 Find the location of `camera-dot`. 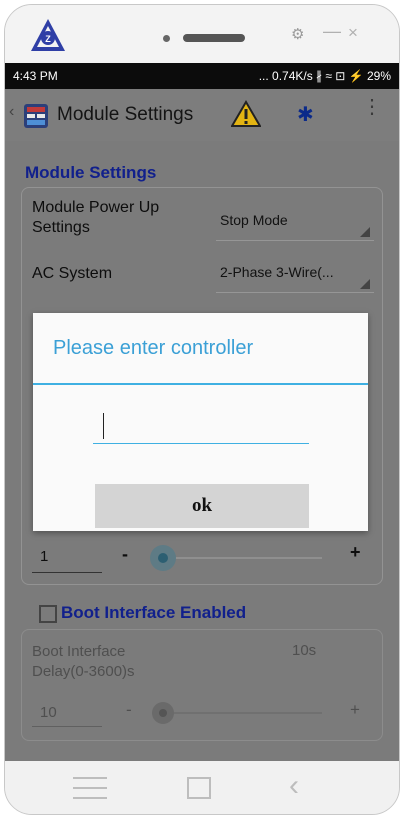

camera-dot is located at coordinates (166, 38).